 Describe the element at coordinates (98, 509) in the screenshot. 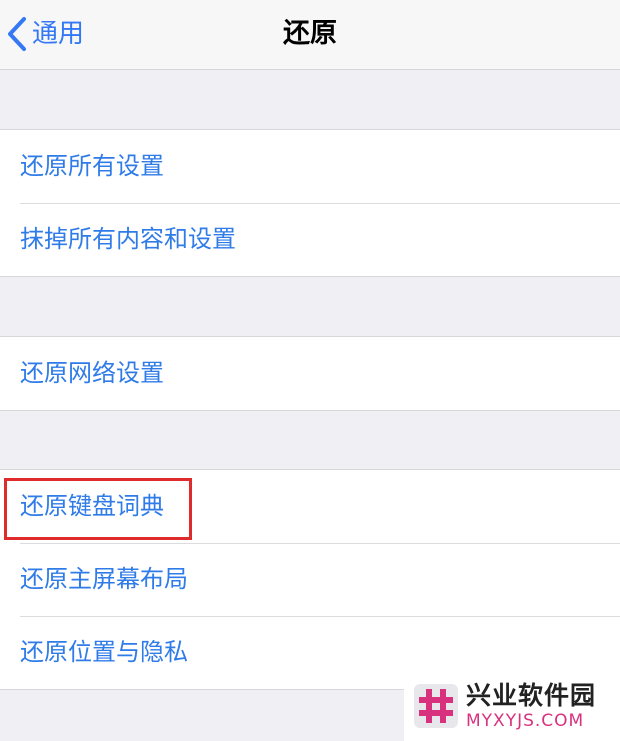

I see `highlight-box` at that location.